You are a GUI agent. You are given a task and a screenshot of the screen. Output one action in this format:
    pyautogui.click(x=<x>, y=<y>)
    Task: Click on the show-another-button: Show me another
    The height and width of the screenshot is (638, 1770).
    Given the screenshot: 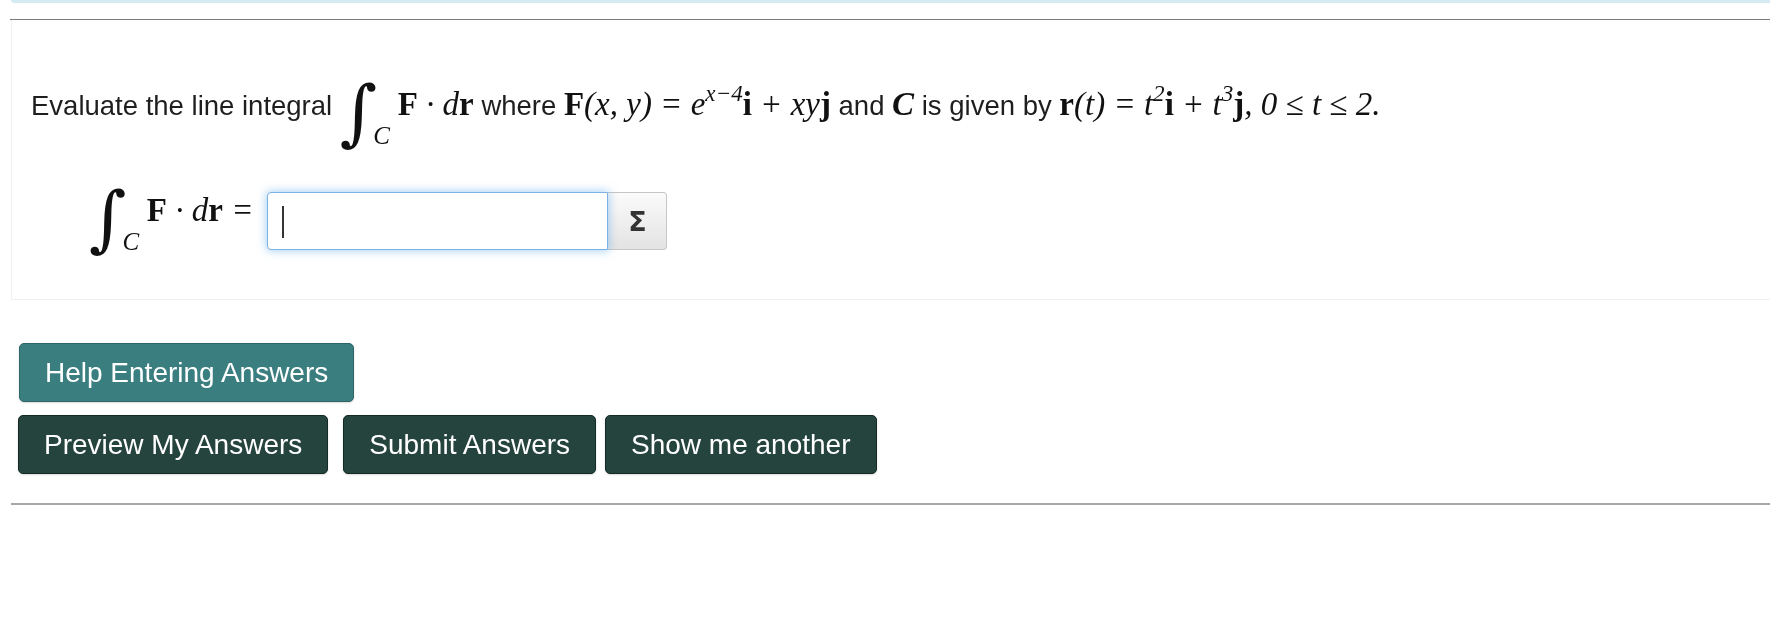 What is the action you would take?
    pyautogui.click(x=741, y=444)
    